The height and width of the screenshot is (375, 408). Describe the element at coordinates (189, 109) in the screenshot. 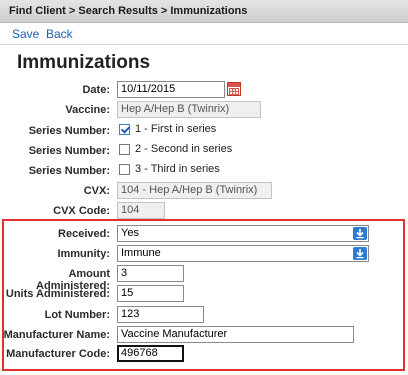

I see `vaccine-field: Hep A/Hep B (Twinrix)` at that location.